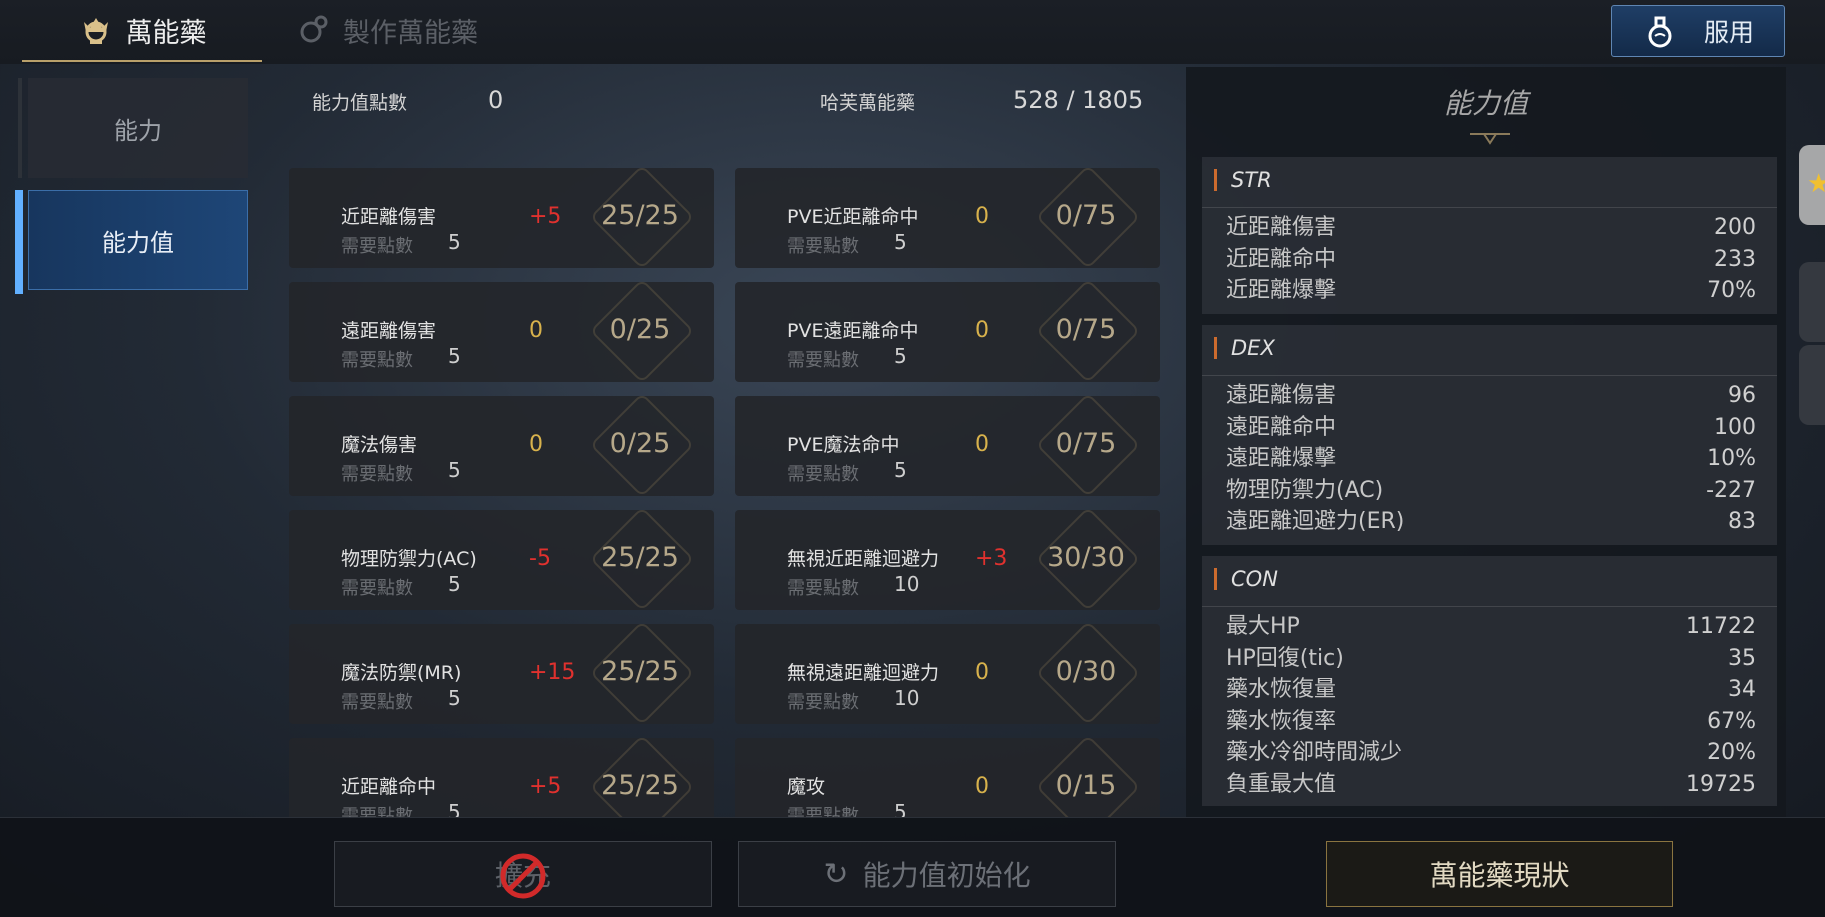 This screenshot has height=917, width=1825. I want to click on stat-row: HP回復(tic) 35, so click(1491, 659).